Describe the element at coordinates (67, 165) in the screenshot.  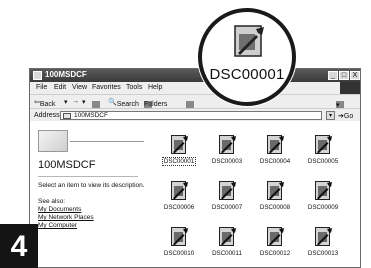
I see `folder-name-heading: 100MSDCF` at that location.